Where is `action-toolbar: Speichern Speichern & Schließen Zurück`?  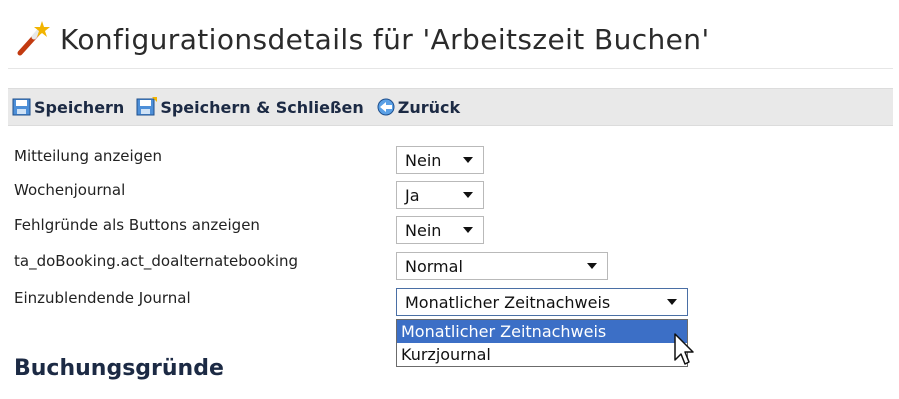 action-toolbar: Speichern Speichern & Schließen Zurück is located at coordinates (450, 107).